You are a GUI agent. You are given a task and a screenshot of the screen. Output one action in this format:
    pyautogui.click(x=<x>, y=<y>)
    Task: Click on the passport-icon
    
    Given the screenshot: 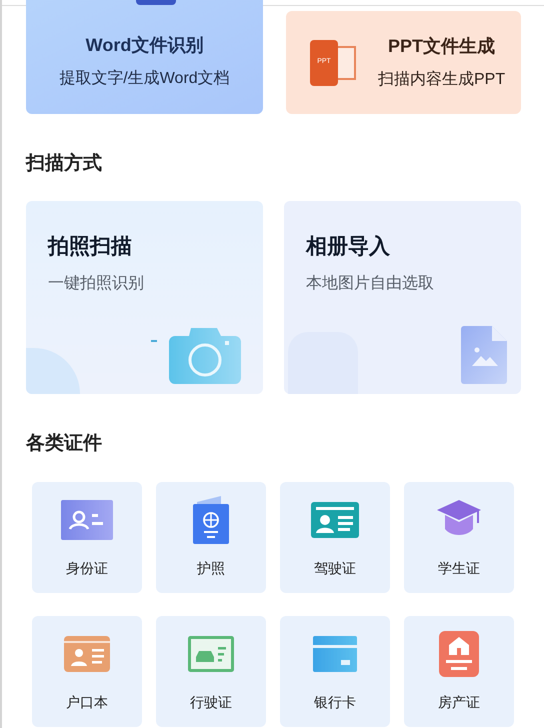 What is the action you would take?
    pyautogui.click(x=211, y=520)
    